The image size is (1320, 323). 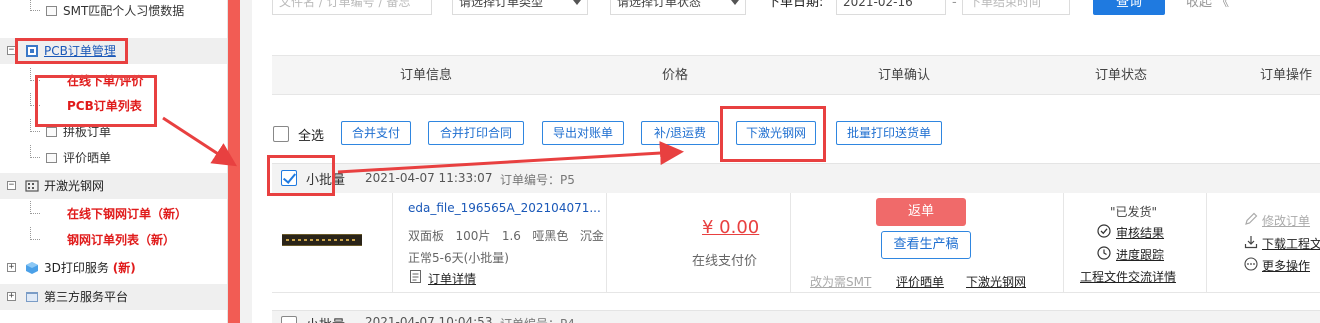 I want to click on date-from-input: 2021-02-16, so click(x=891, y=7).